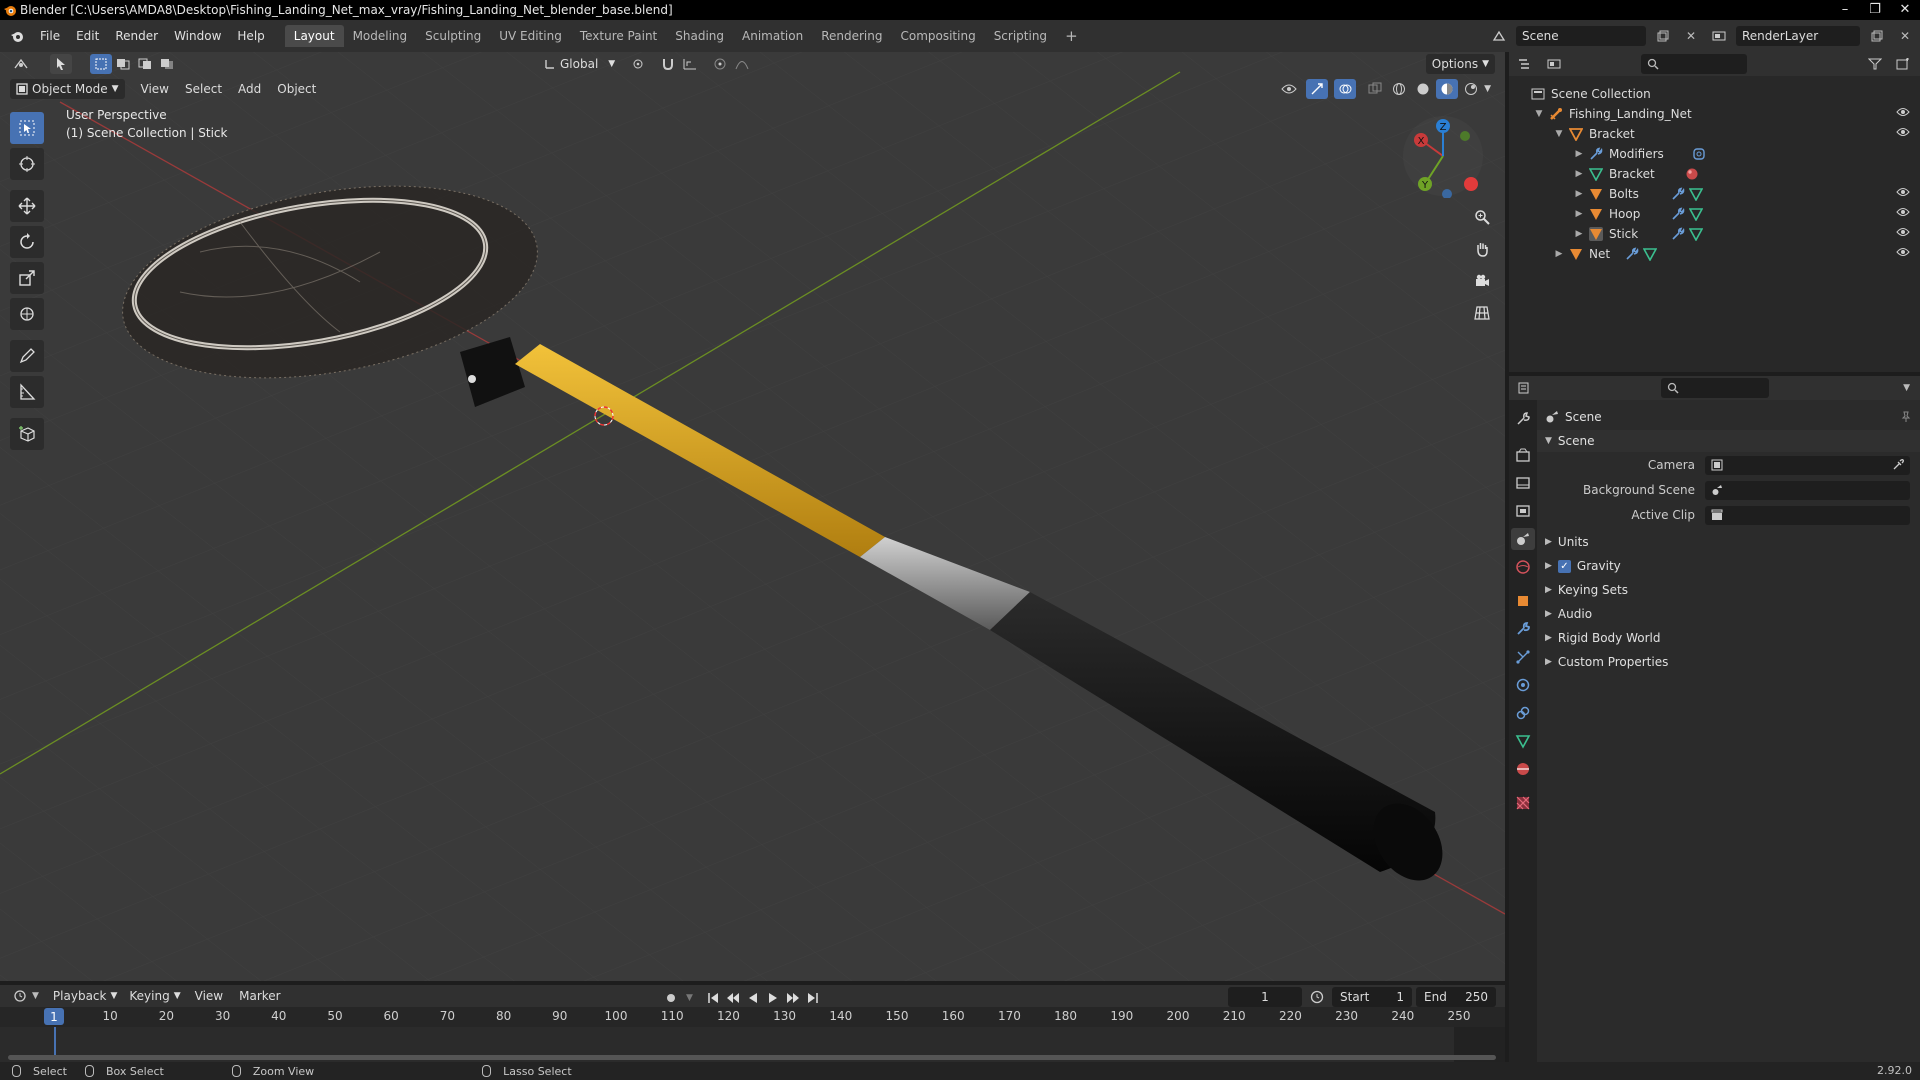 This screenshot has height=1080, width=1920. I want to click on playhead-frame-badge: 1, so click(54, 1016).